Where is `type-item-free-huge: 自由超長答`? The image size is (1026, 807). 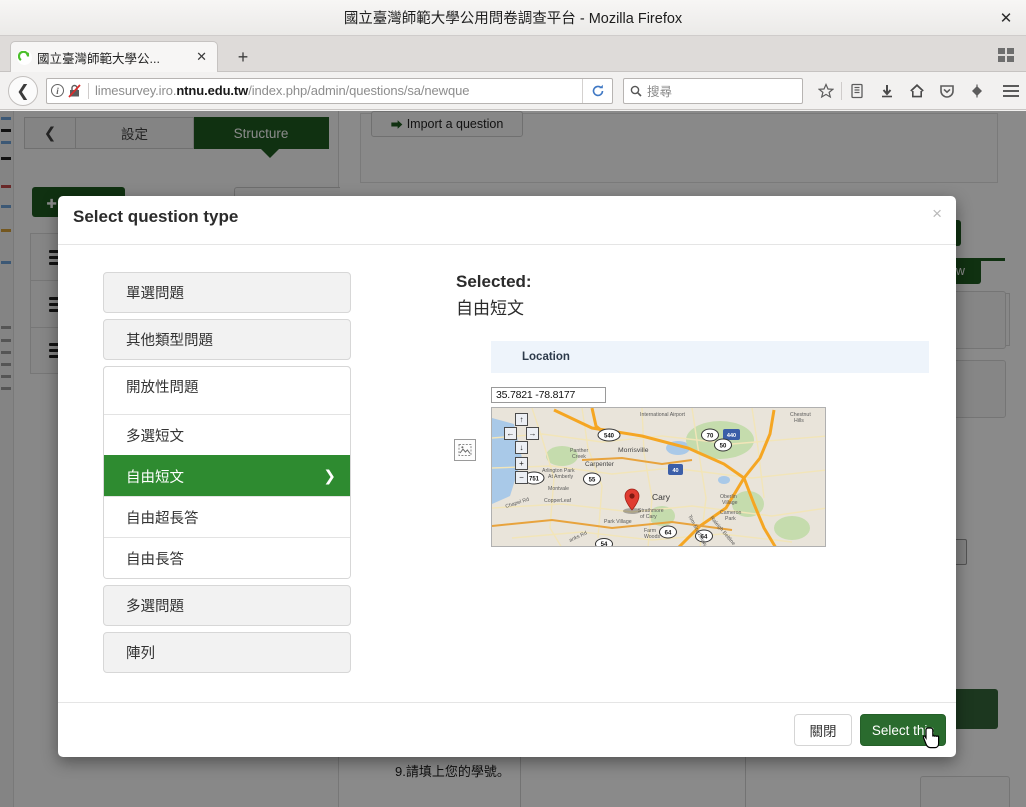
type-item-free-huge: 自由超長答 is located at coordinates (227, 516).